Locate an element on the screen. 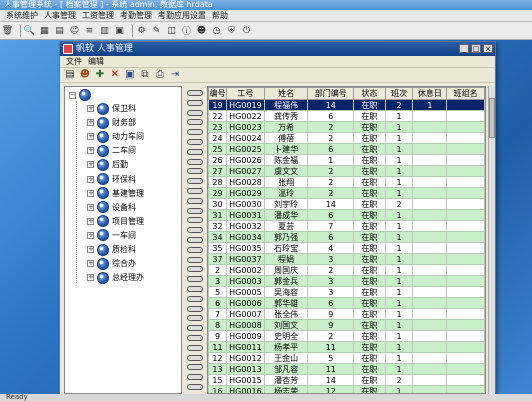 This screenshot has height=401, width=532. table-cell: 3 is located at coordinates (331, 259).